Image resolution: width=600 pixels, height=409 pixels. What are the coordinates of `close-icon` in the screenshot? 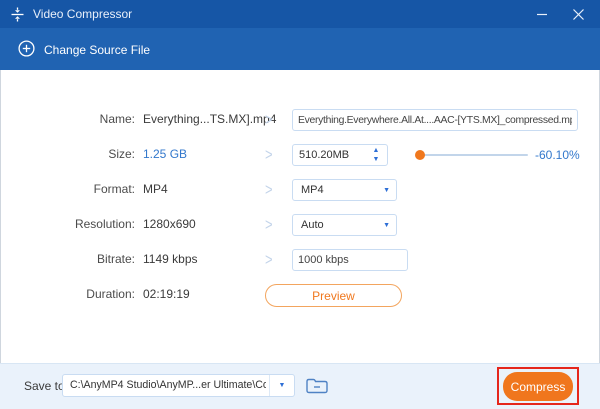 It's located at (578, 14).